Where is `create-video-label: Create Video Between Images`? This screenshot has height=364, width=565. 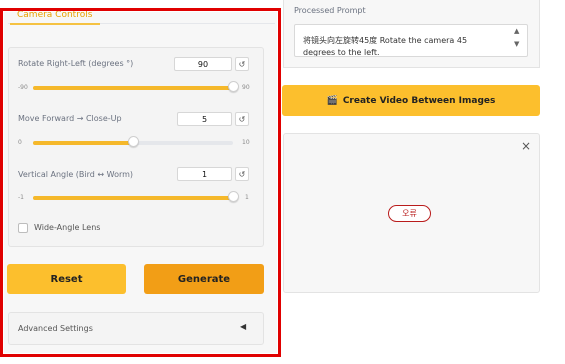
create-video-label: Create Video Between Images is located at coordinates (419, 100).